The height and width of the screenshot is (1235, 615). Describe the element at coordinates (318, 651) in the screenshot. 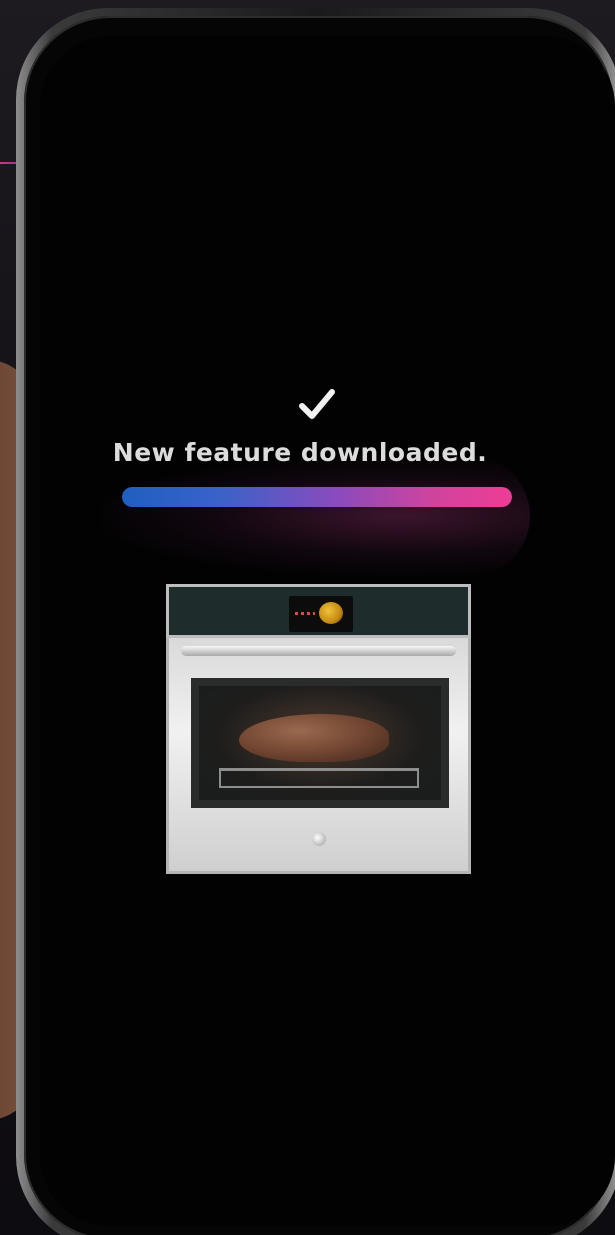

I see `oven-handle` at that location.